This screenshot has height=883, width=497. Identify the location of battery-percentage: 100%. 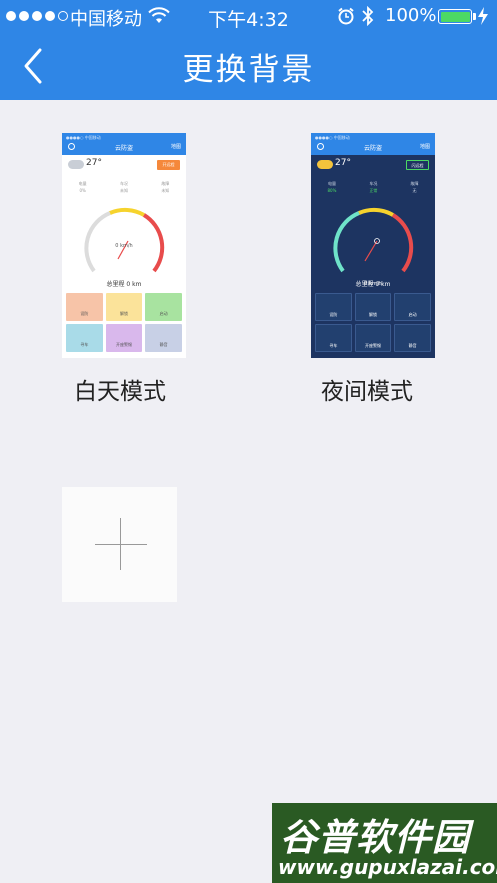
(411, 15).